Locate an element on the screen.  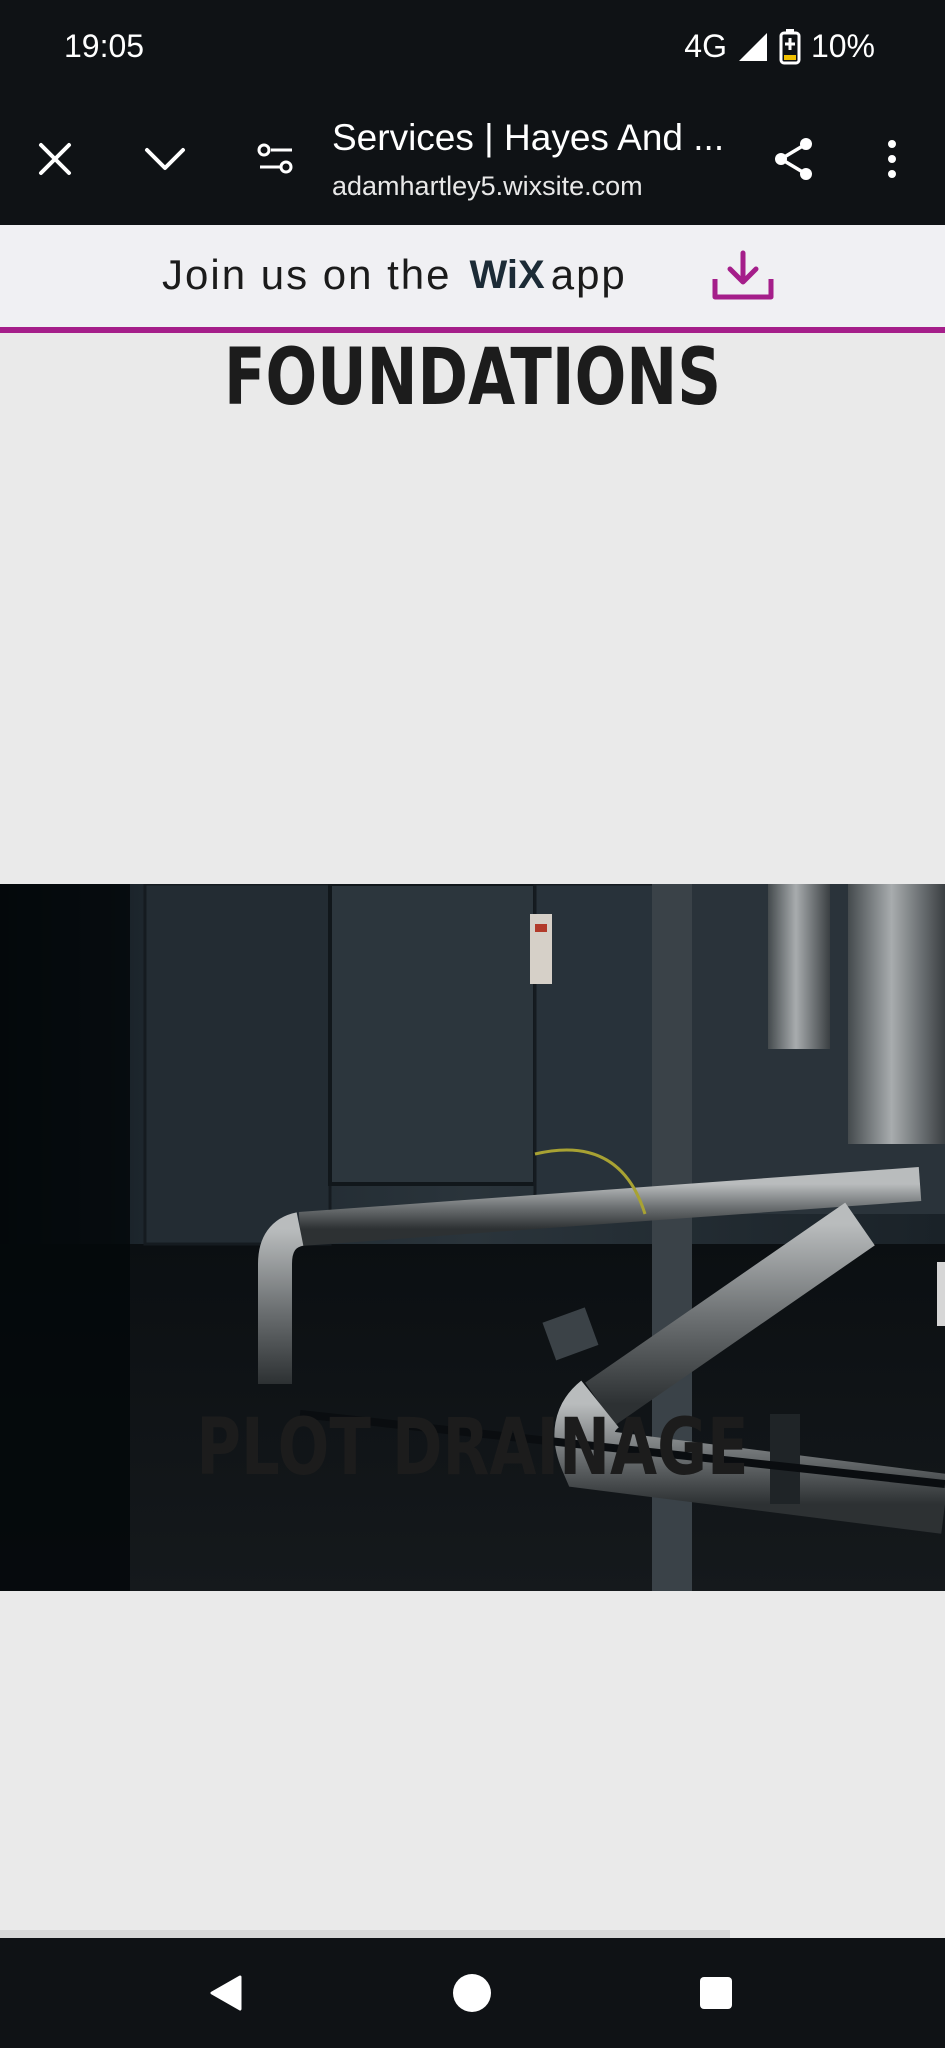
signal-icon is located at coordinates (752, 46).